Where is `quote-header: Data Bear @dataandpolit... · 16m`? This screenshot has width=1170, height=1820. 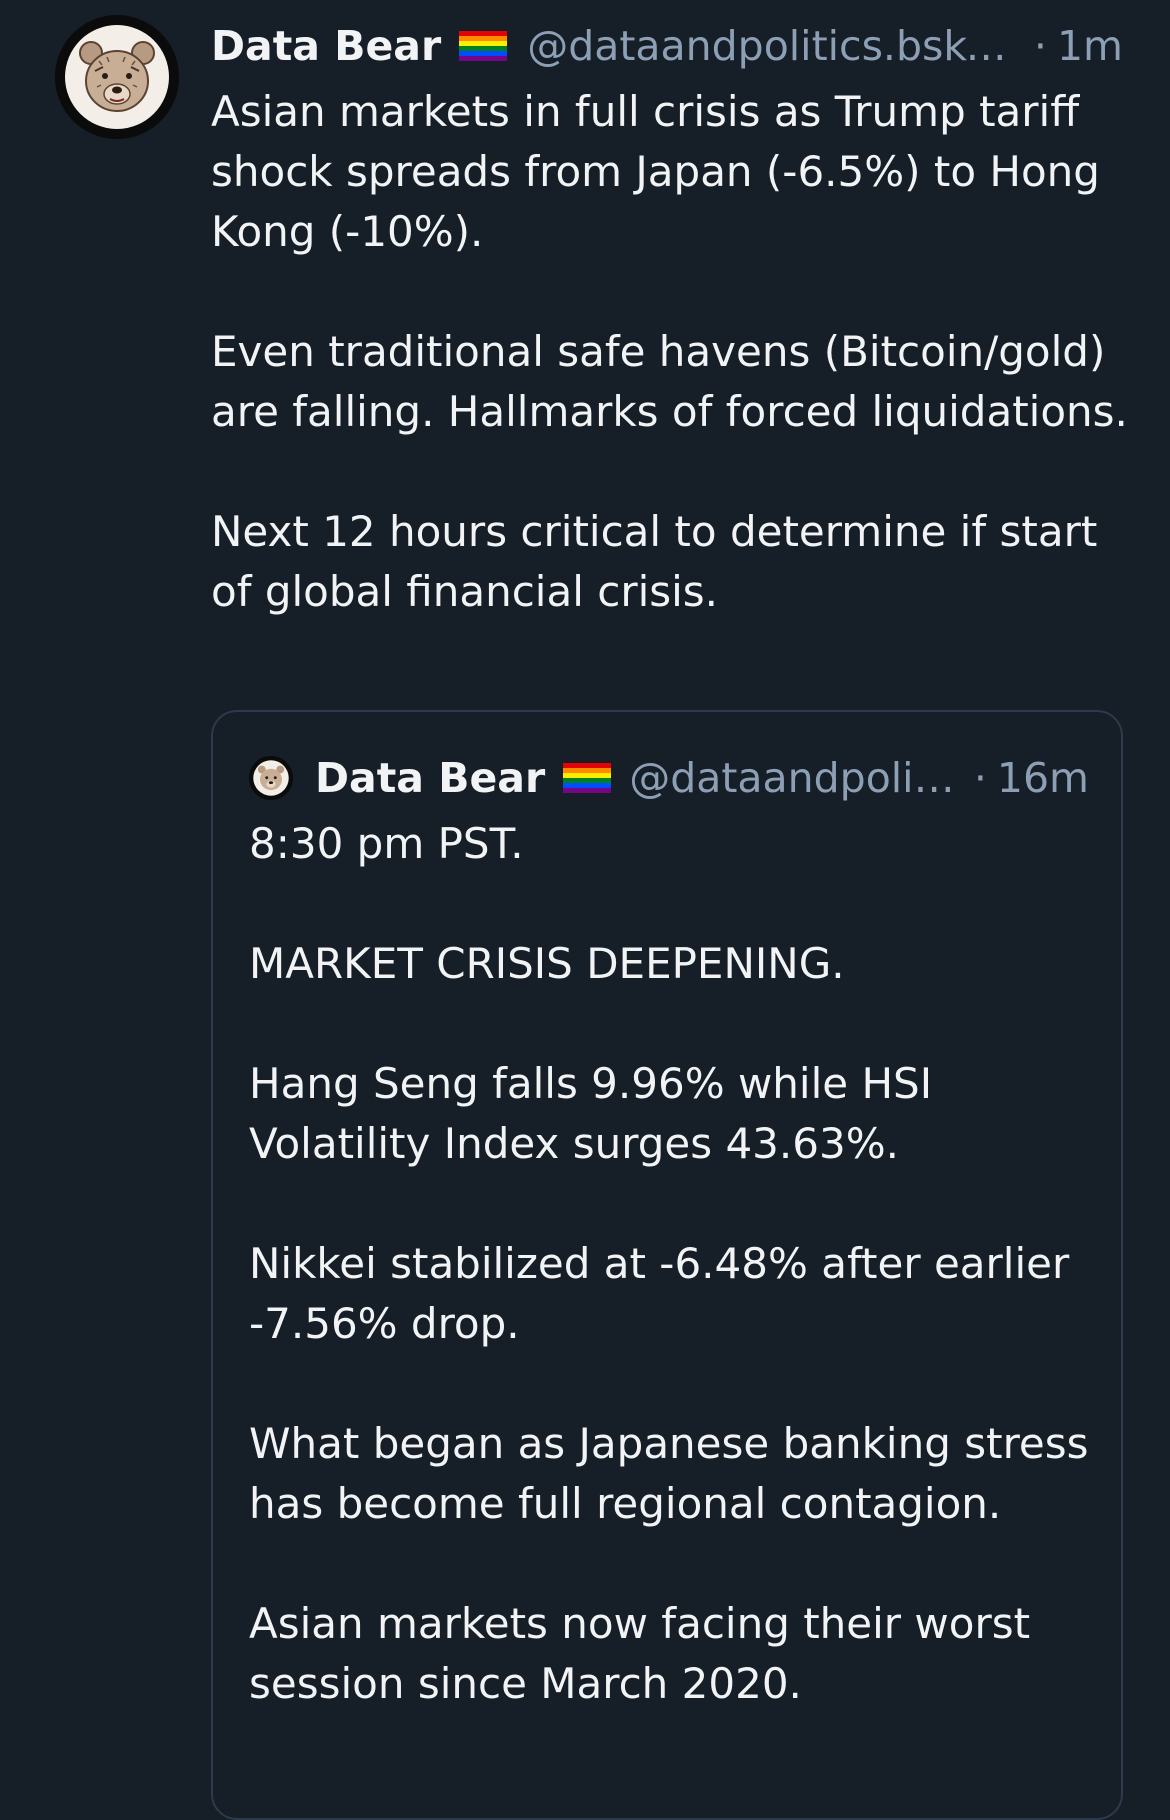
quote-header: Data Bear @dataandpolit... · 16m is located at coordinates (669, 778).